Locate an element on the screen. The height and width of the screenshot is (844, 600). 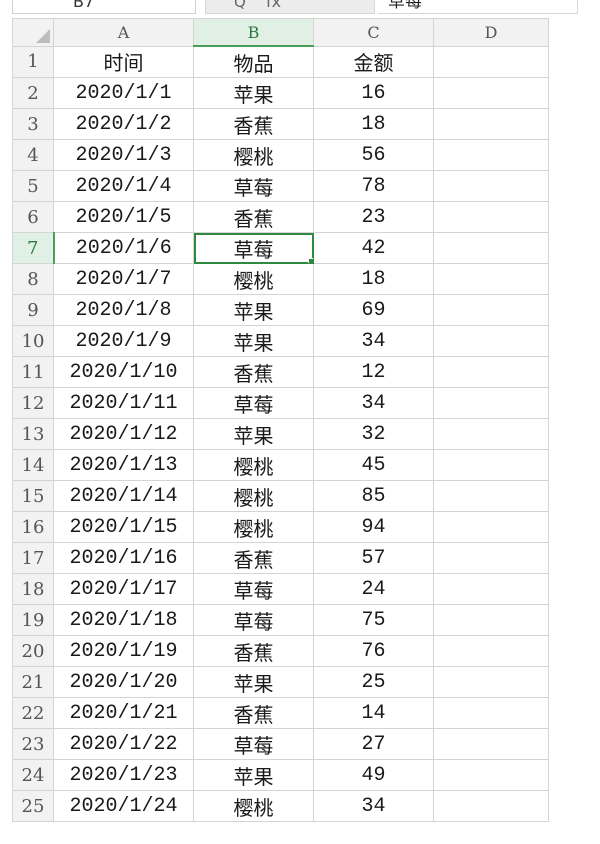
cell-b3: 香蕉 is located at coordinates (253, 124).